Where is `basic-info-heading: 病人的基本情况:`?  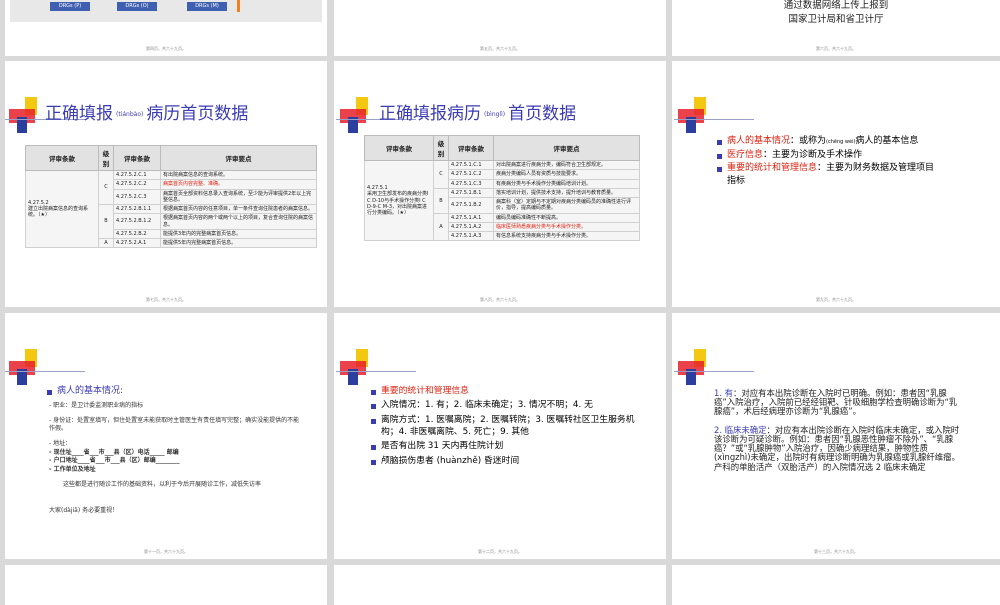
basic-info-heading: 病人的基本情况: is located at coordinates (85, 392).